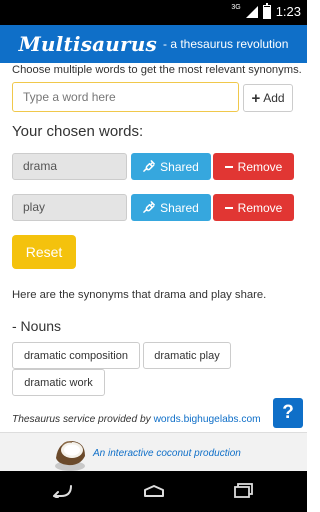  Describe the element at coordinates (153, 12) in the screenshot. I see `status-bar: 3G 1:23` at that location.